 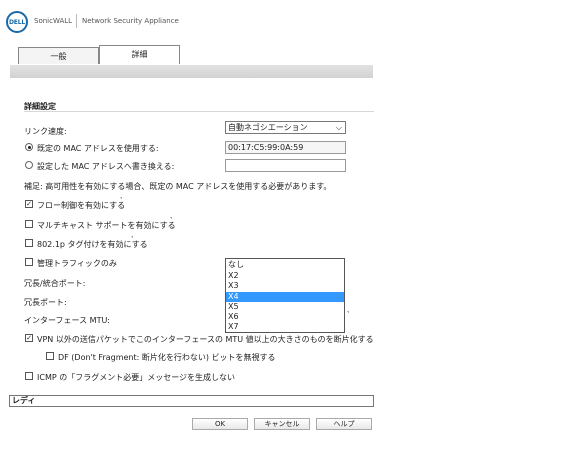 What do you see at coordinates (344, 424) in the screenshot?
I see `help-button: ヘルプ` at bounding box center [344, 424].